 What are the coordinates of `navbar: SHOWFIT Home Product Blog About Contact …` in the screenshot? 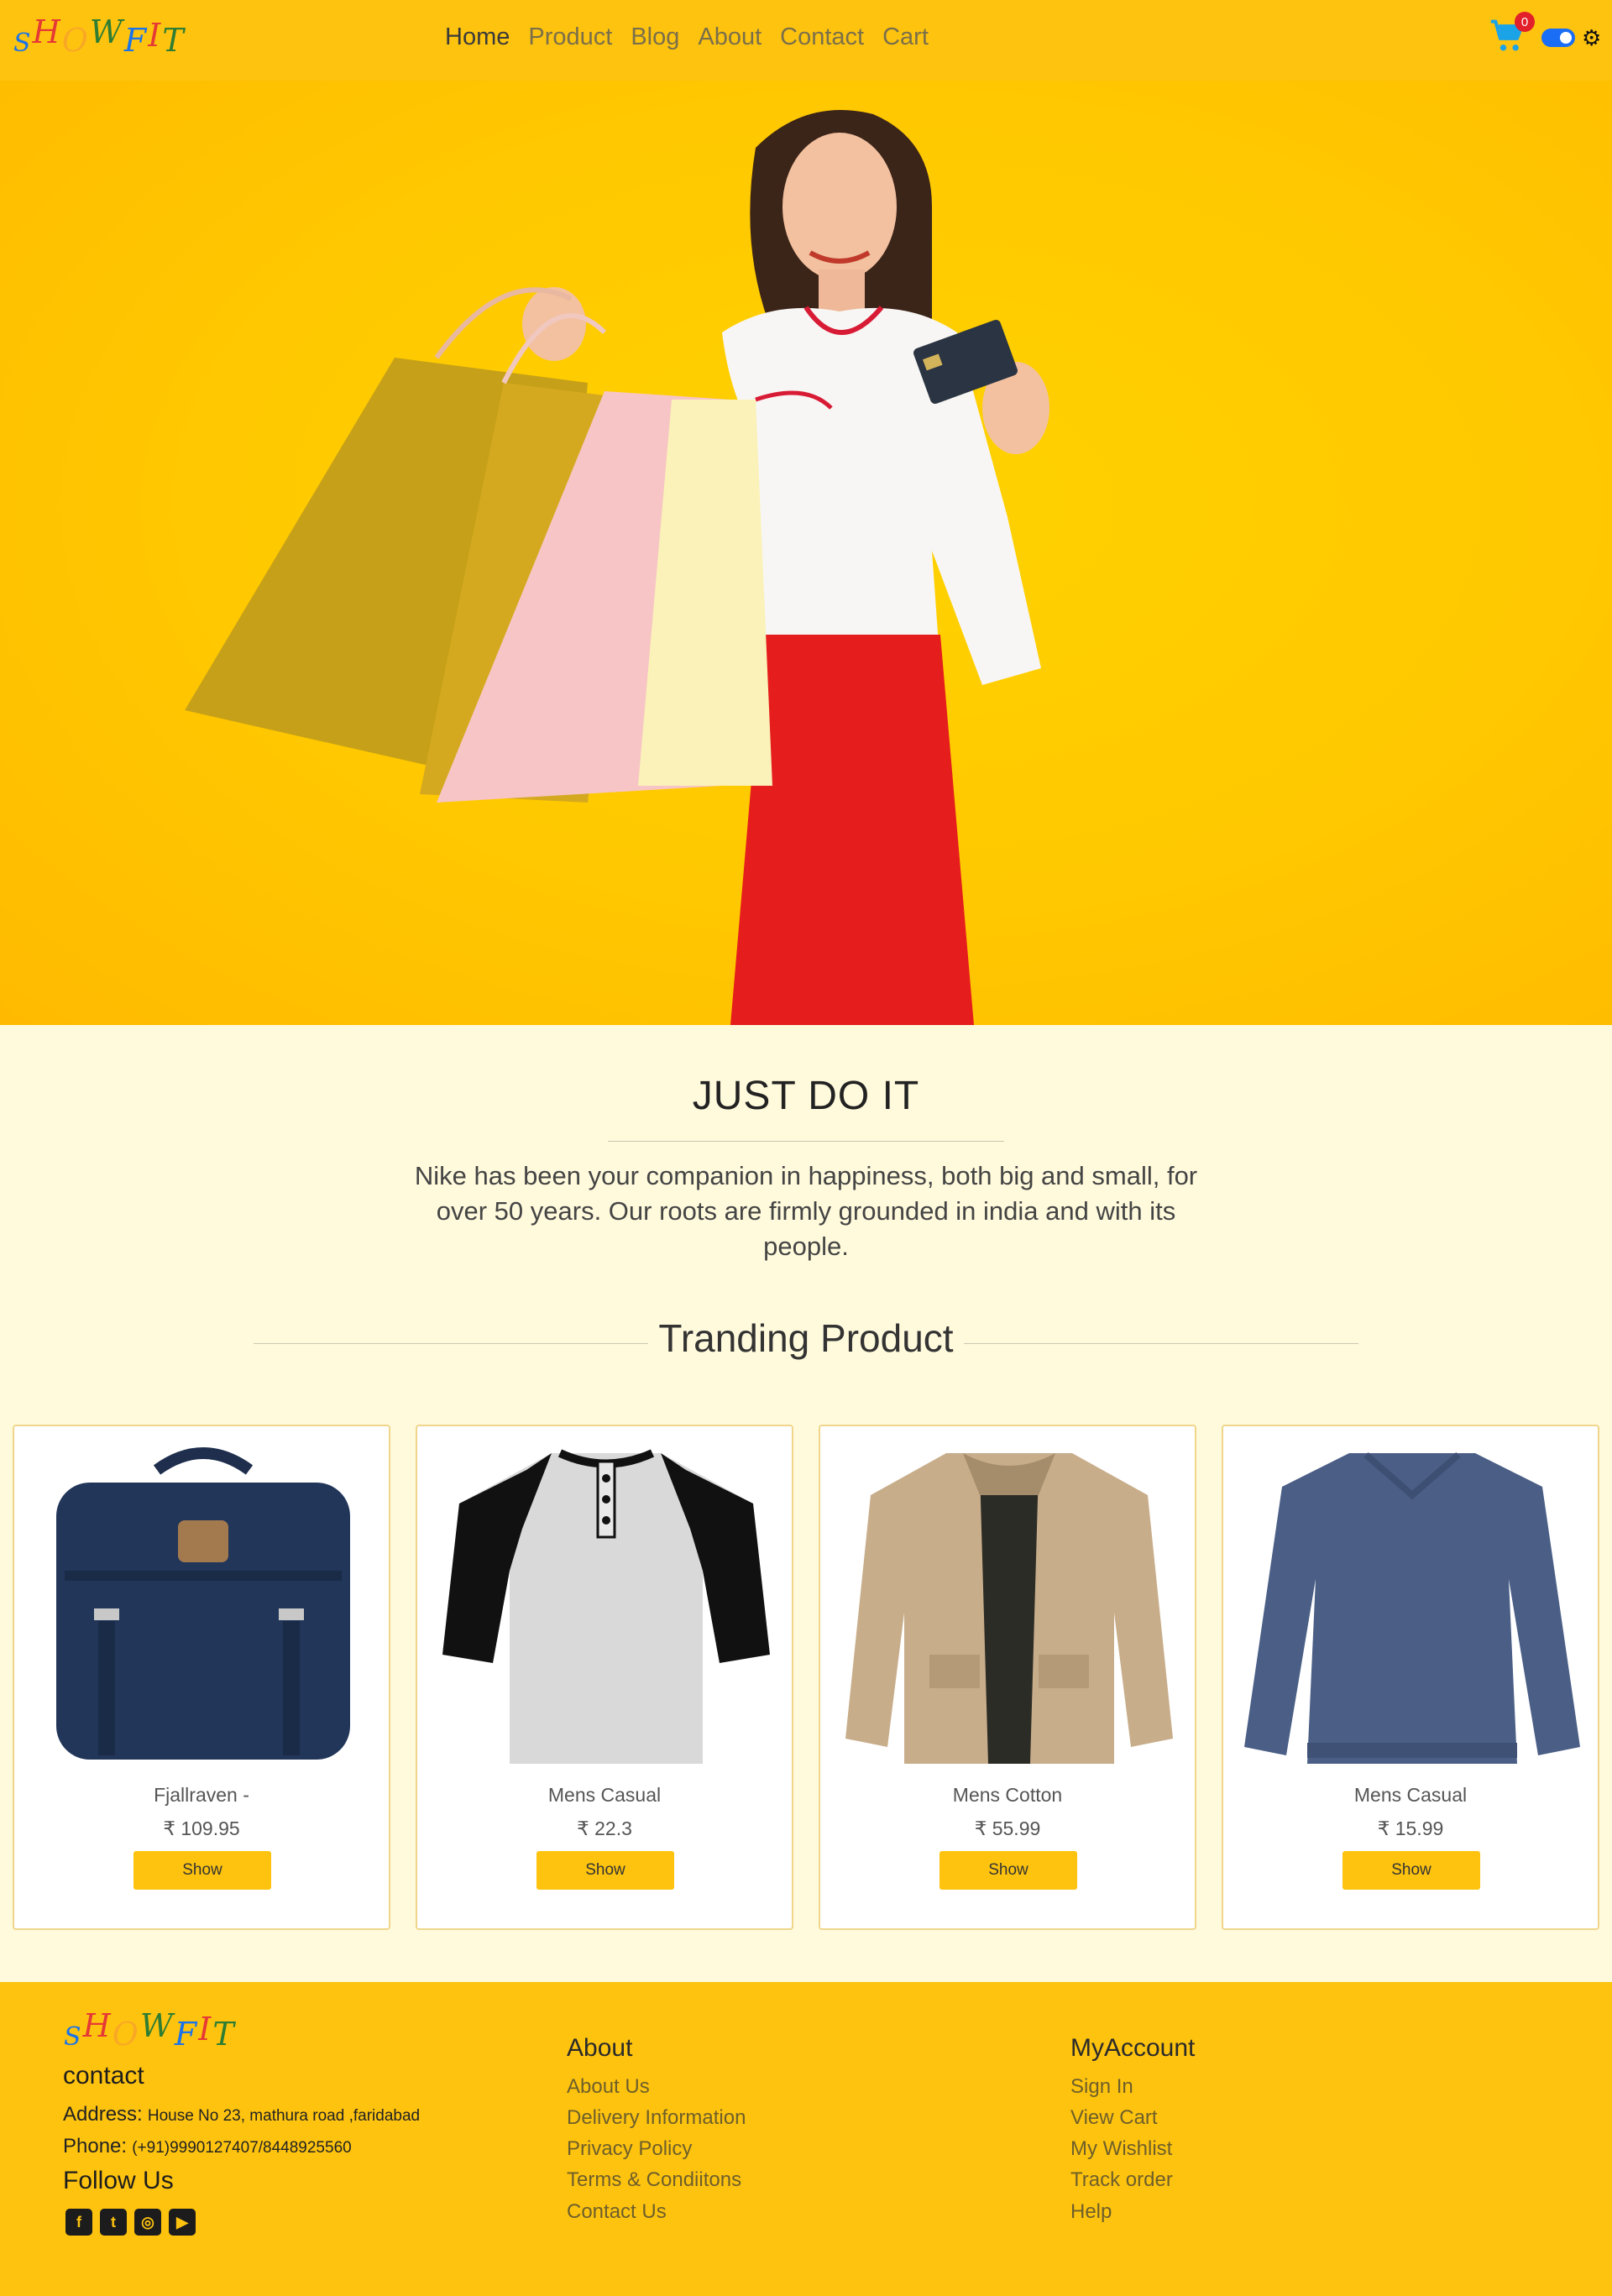 It's located at (806, 40).